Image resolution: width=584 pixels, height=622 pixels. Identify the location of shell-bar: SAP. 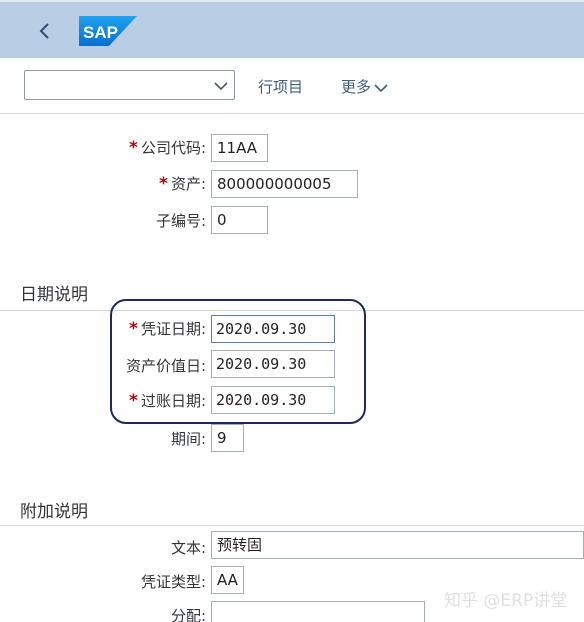
(292, 29).